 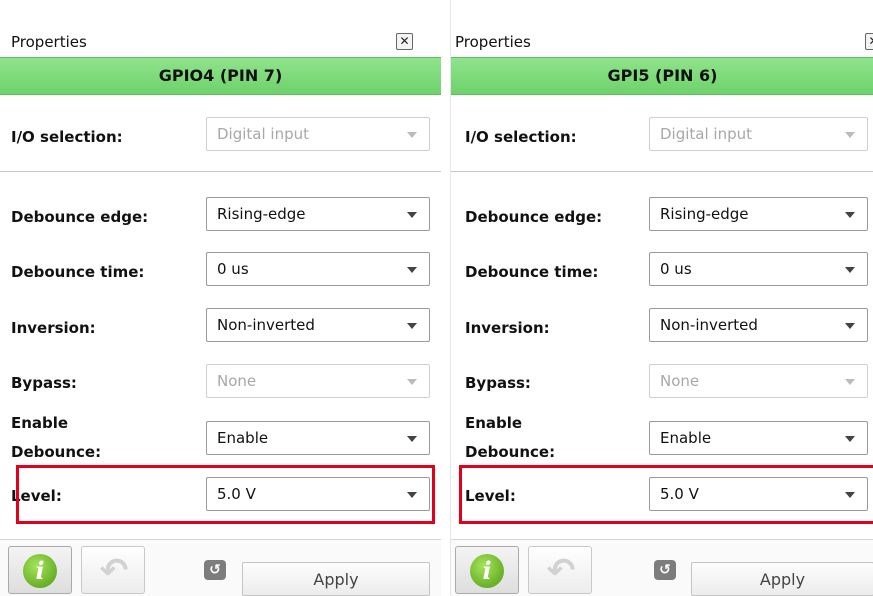 What do you see at coordinates (220, 76) in the screenshot?
I see `pin-header: GPIO4 (PIN 7)` at bounding box center [220, 76].